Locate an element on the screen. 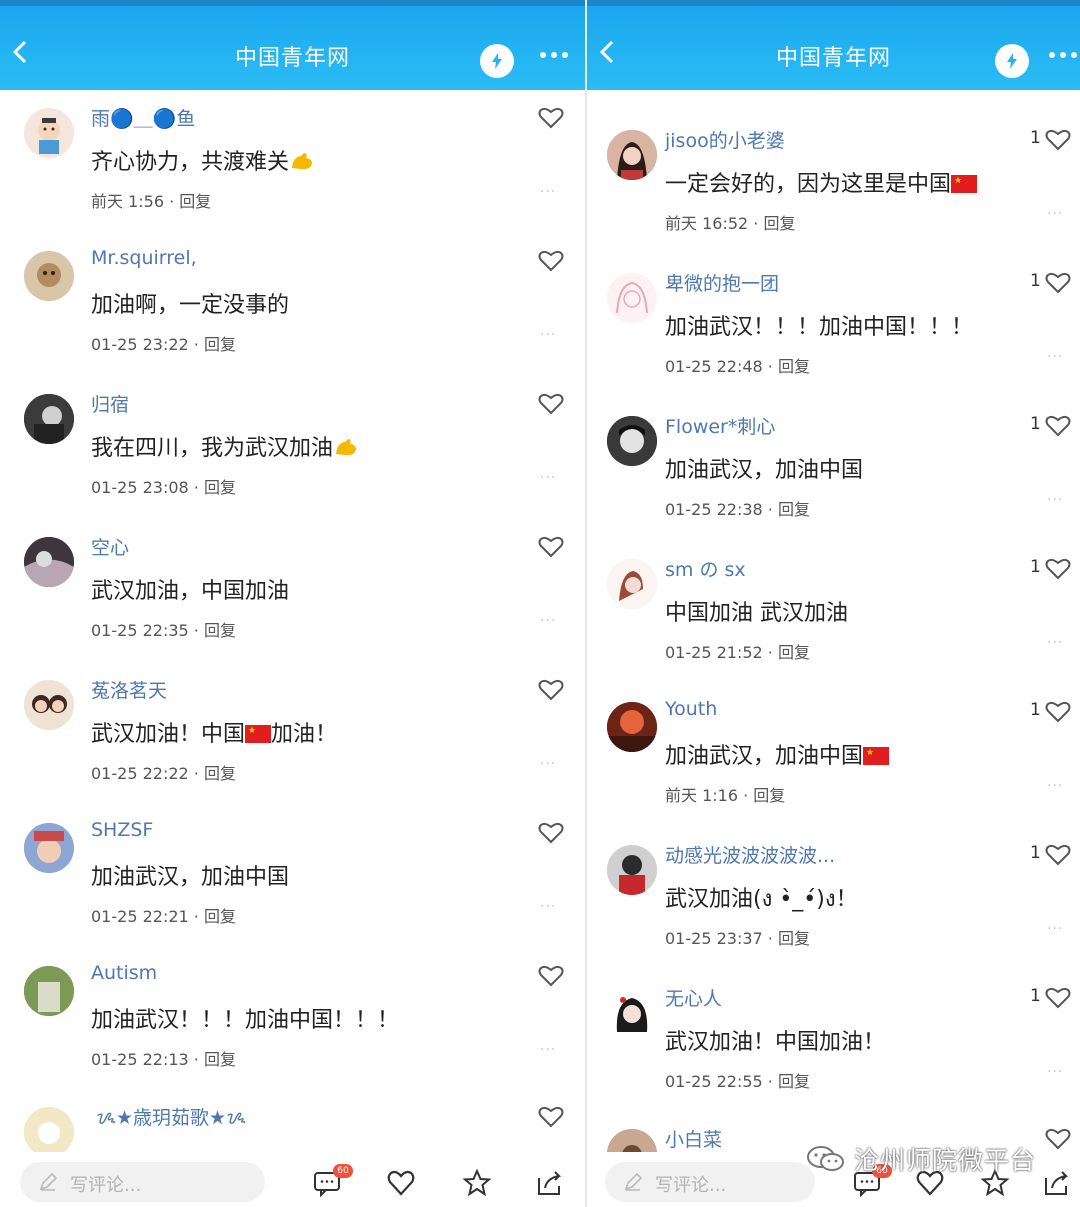 The height and width of the screenshot is (1207, 1080). comment-author: Flower*刺心 is located at coordinates (720, 425).